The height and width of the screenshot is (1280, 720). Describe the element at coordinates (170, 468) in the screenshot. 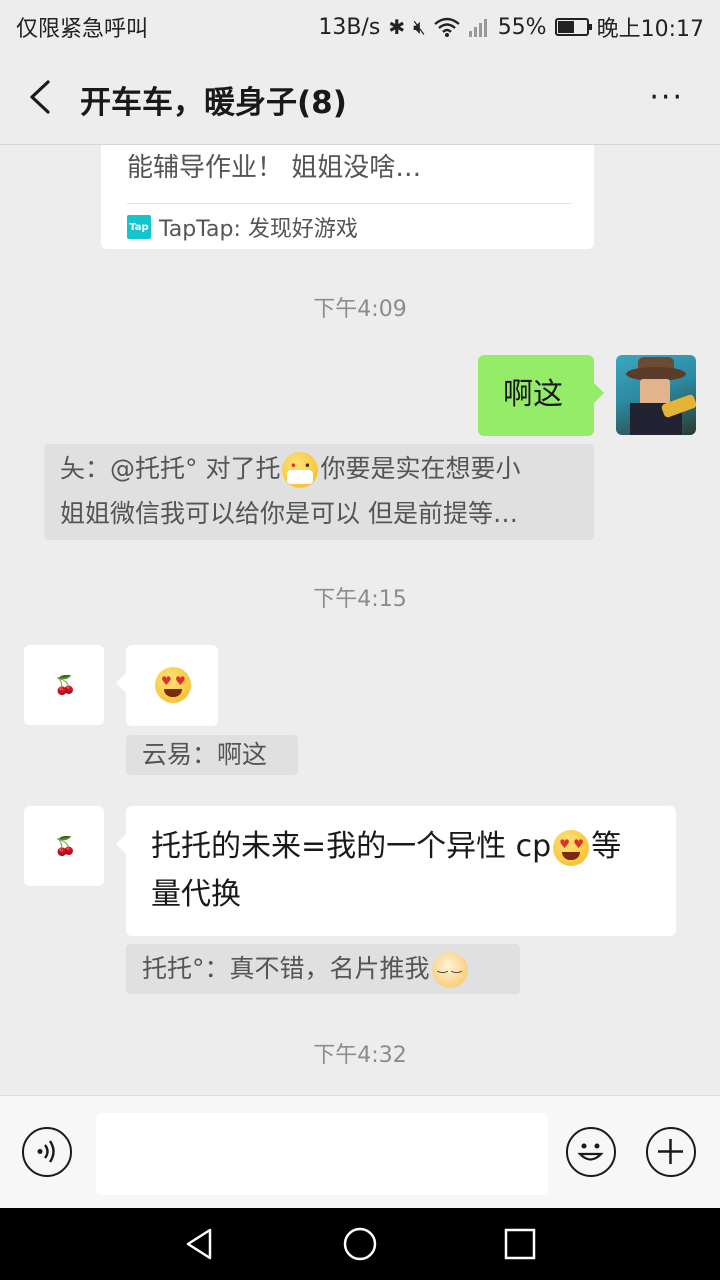

I see `quote-text: 夨：@托托° 对了托` at that location.